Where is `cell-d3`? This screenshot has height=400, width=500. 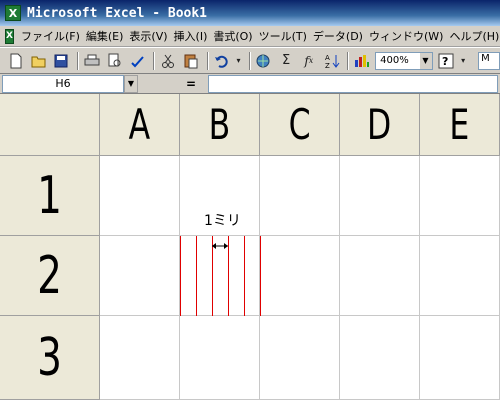
cell-d3 is located at coordinates (380, 358).